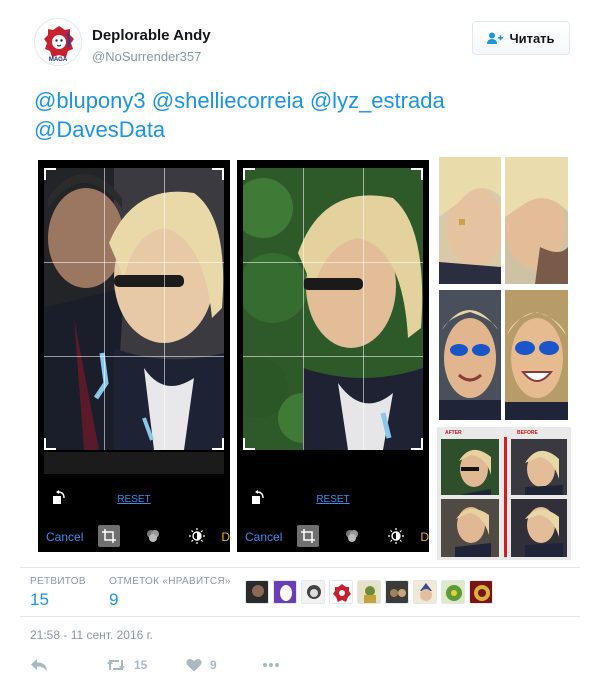  Describe the element at coordinates (504, 493) in the screenshot. I see `after-before-comparison: AFTER BEFORE` at that location.